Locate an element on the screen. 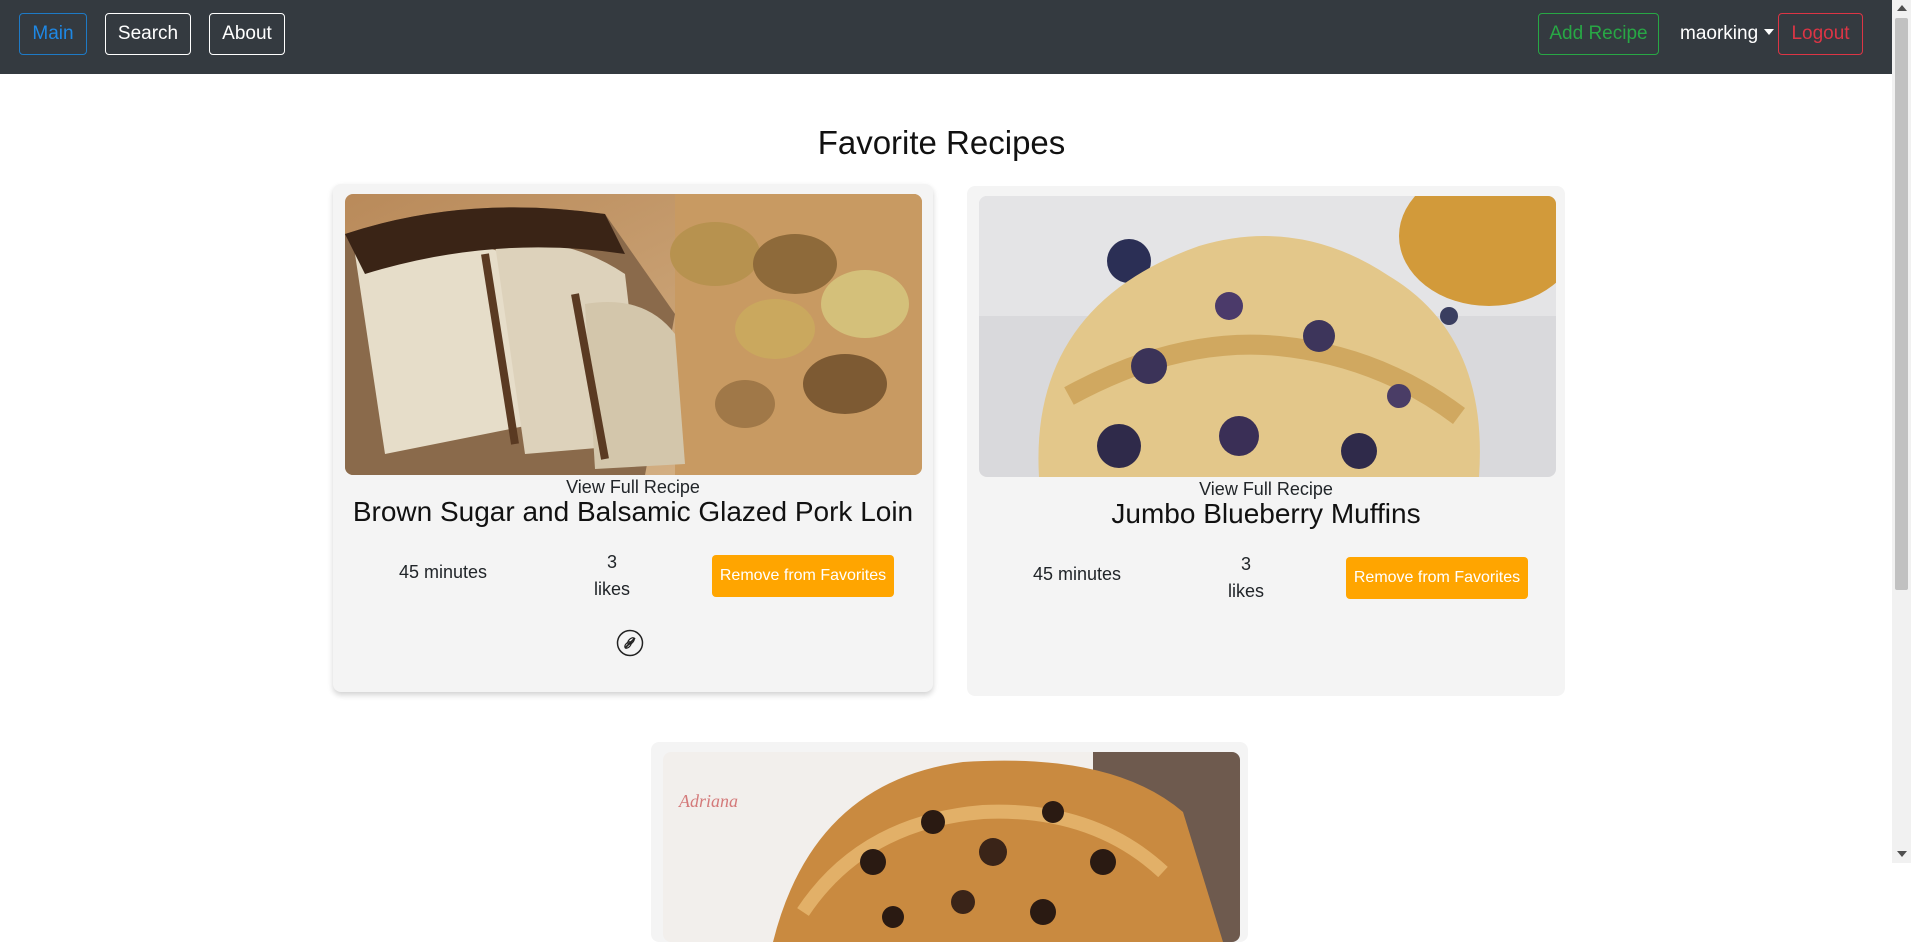 The image size is (1911, 942). recipe-card: Adriana is located at coordinates (949, 842).